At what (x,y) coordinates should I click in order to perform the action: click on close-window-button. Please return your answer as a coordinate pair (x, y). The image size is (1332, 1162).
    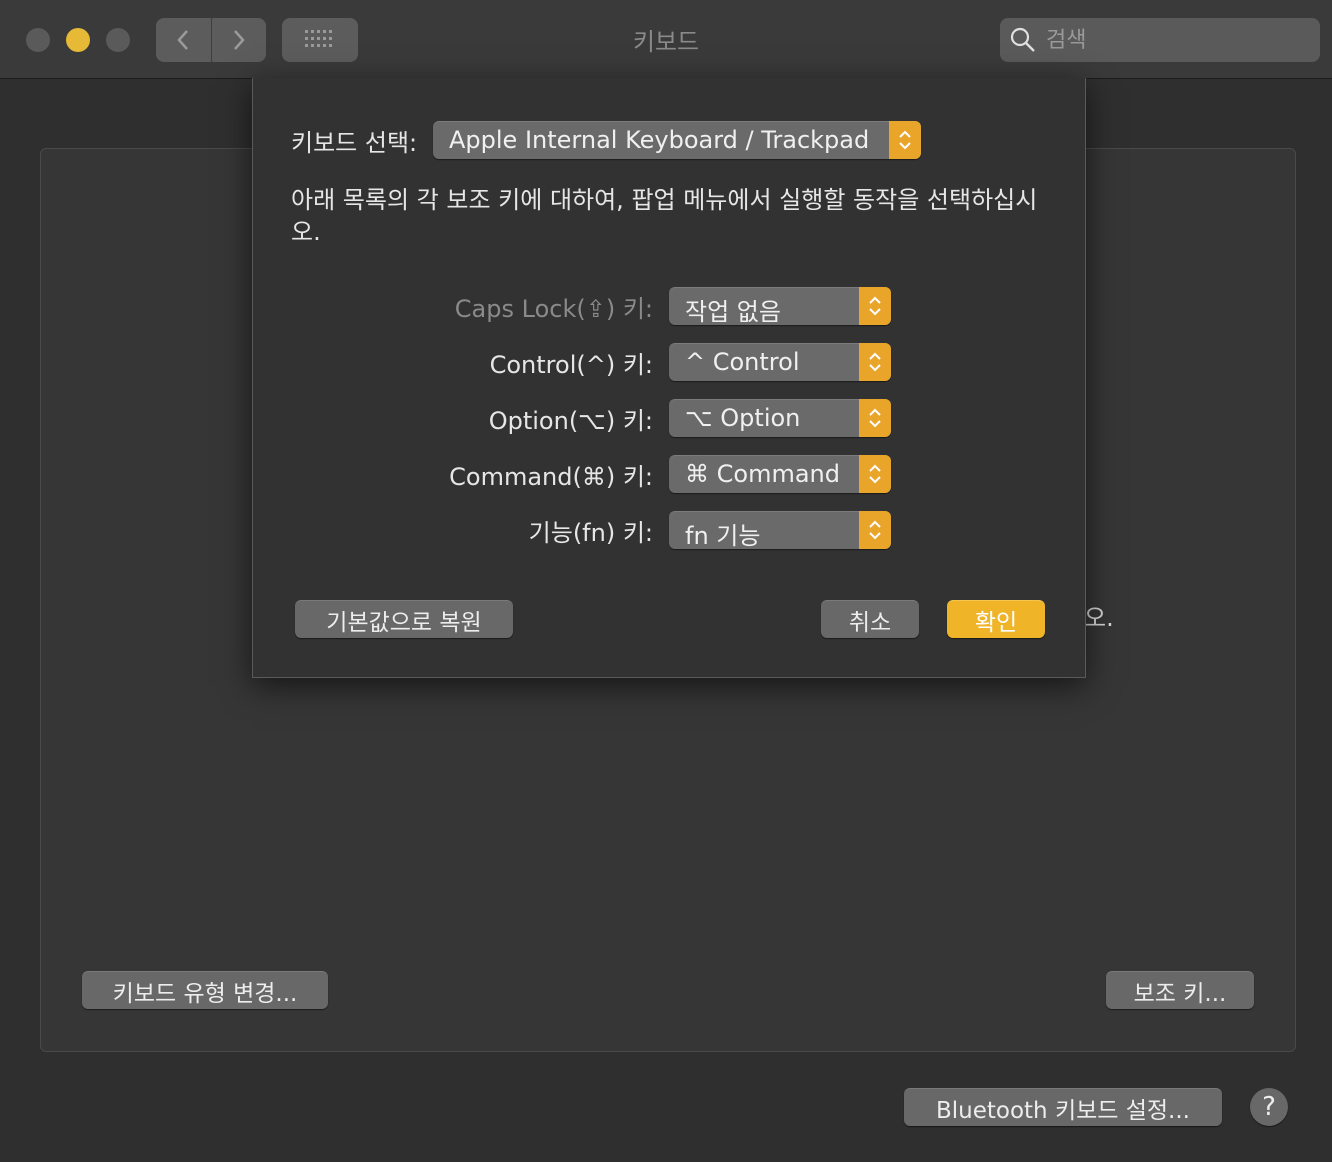
    Looking at the image, I should click on (38, 40).